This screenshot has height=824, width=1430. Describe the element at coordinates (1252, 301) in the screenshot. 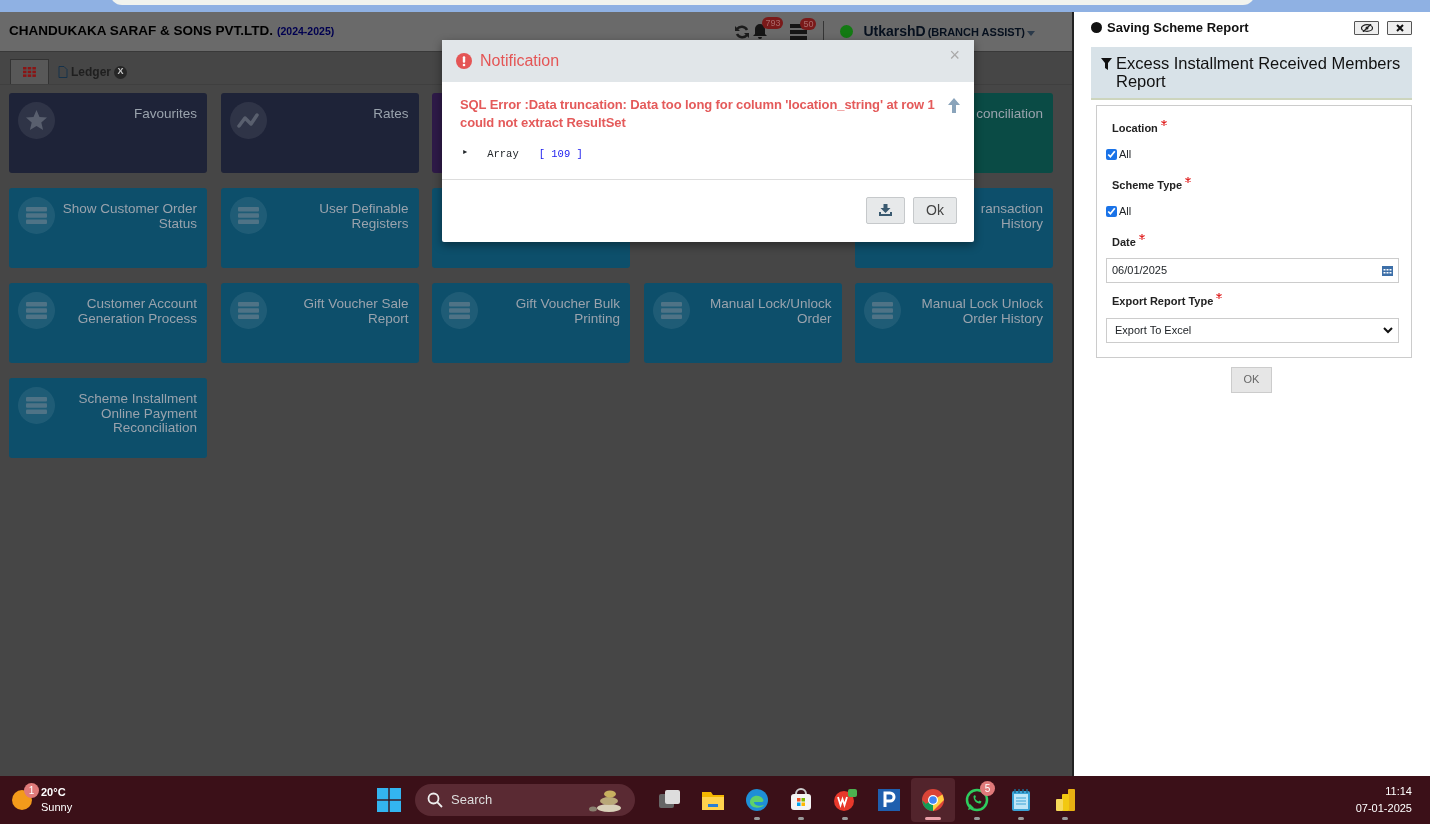

I see `field-label: Export Report Type` at that location.